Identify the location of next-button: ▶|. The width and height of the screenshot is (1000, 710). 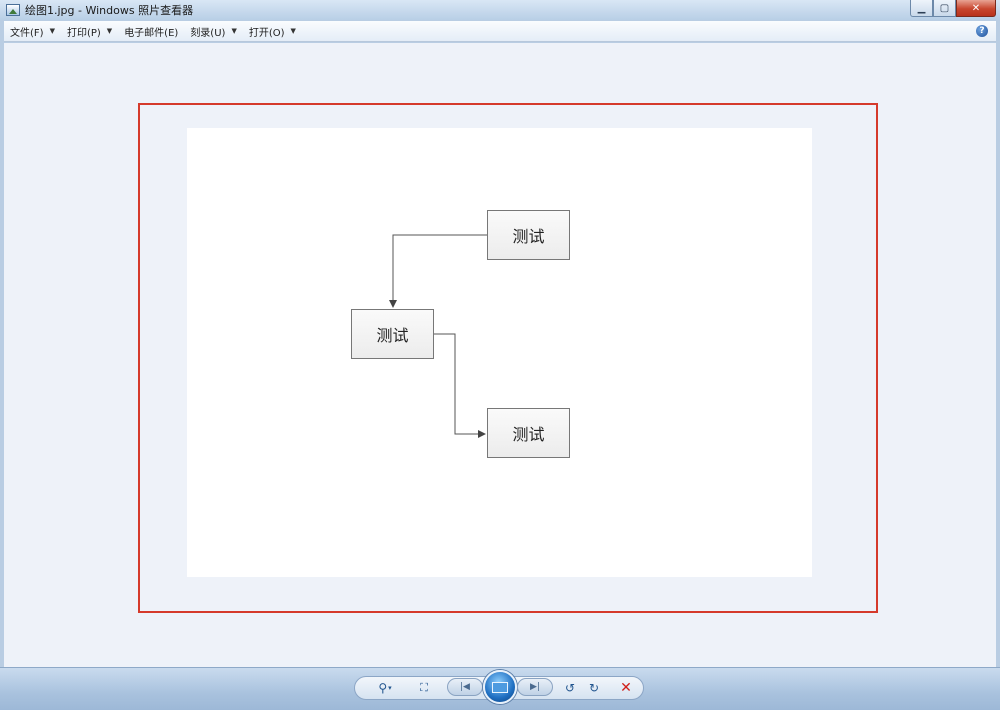
(535, 687).